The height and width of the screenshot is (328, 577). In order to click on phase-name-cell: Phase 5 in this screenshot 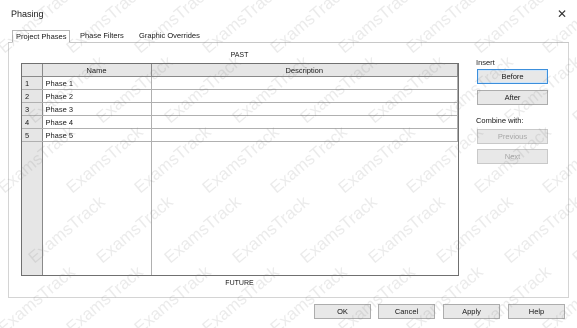, I will do `click(97, 135)`.